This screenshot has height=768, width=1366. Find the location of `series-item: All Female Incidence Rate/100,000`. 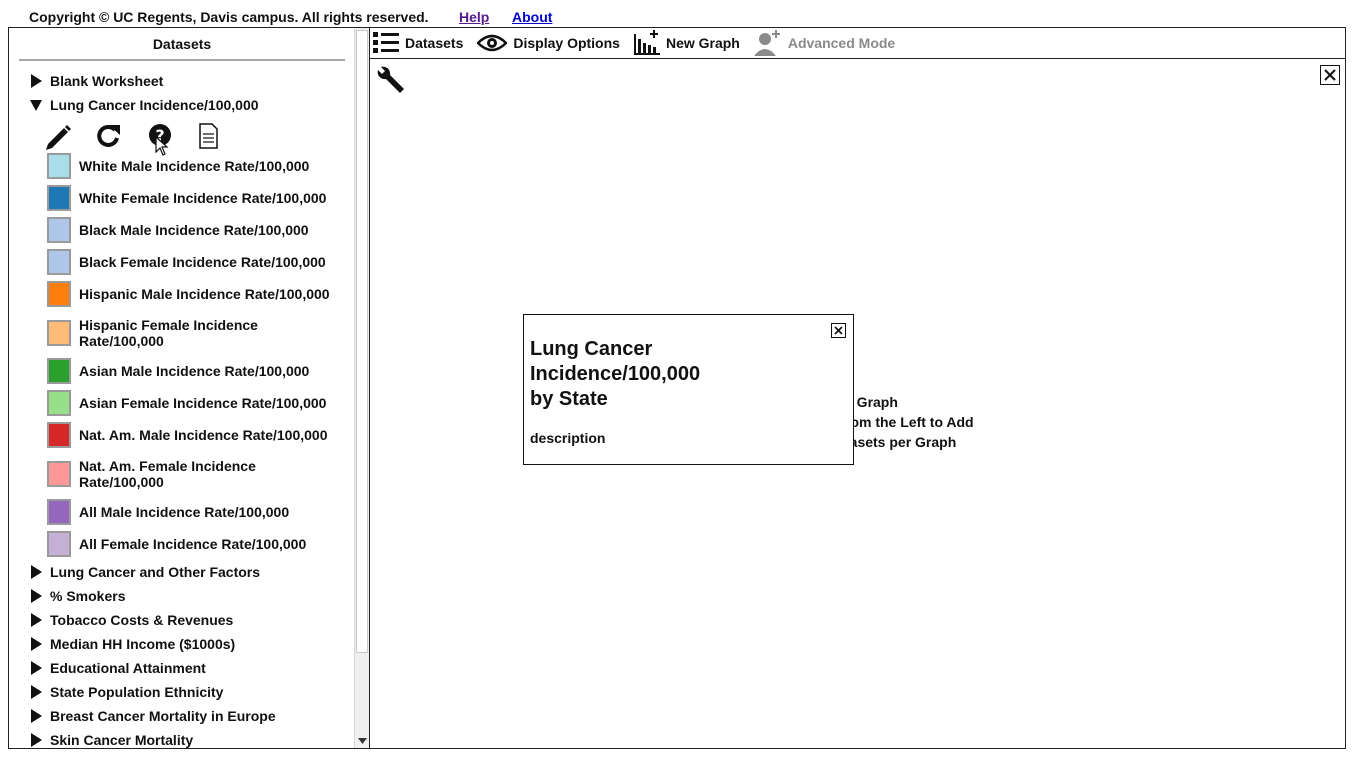

series-item: All Female Incidence Rate/100,000 is located at coordinates (198, 544).